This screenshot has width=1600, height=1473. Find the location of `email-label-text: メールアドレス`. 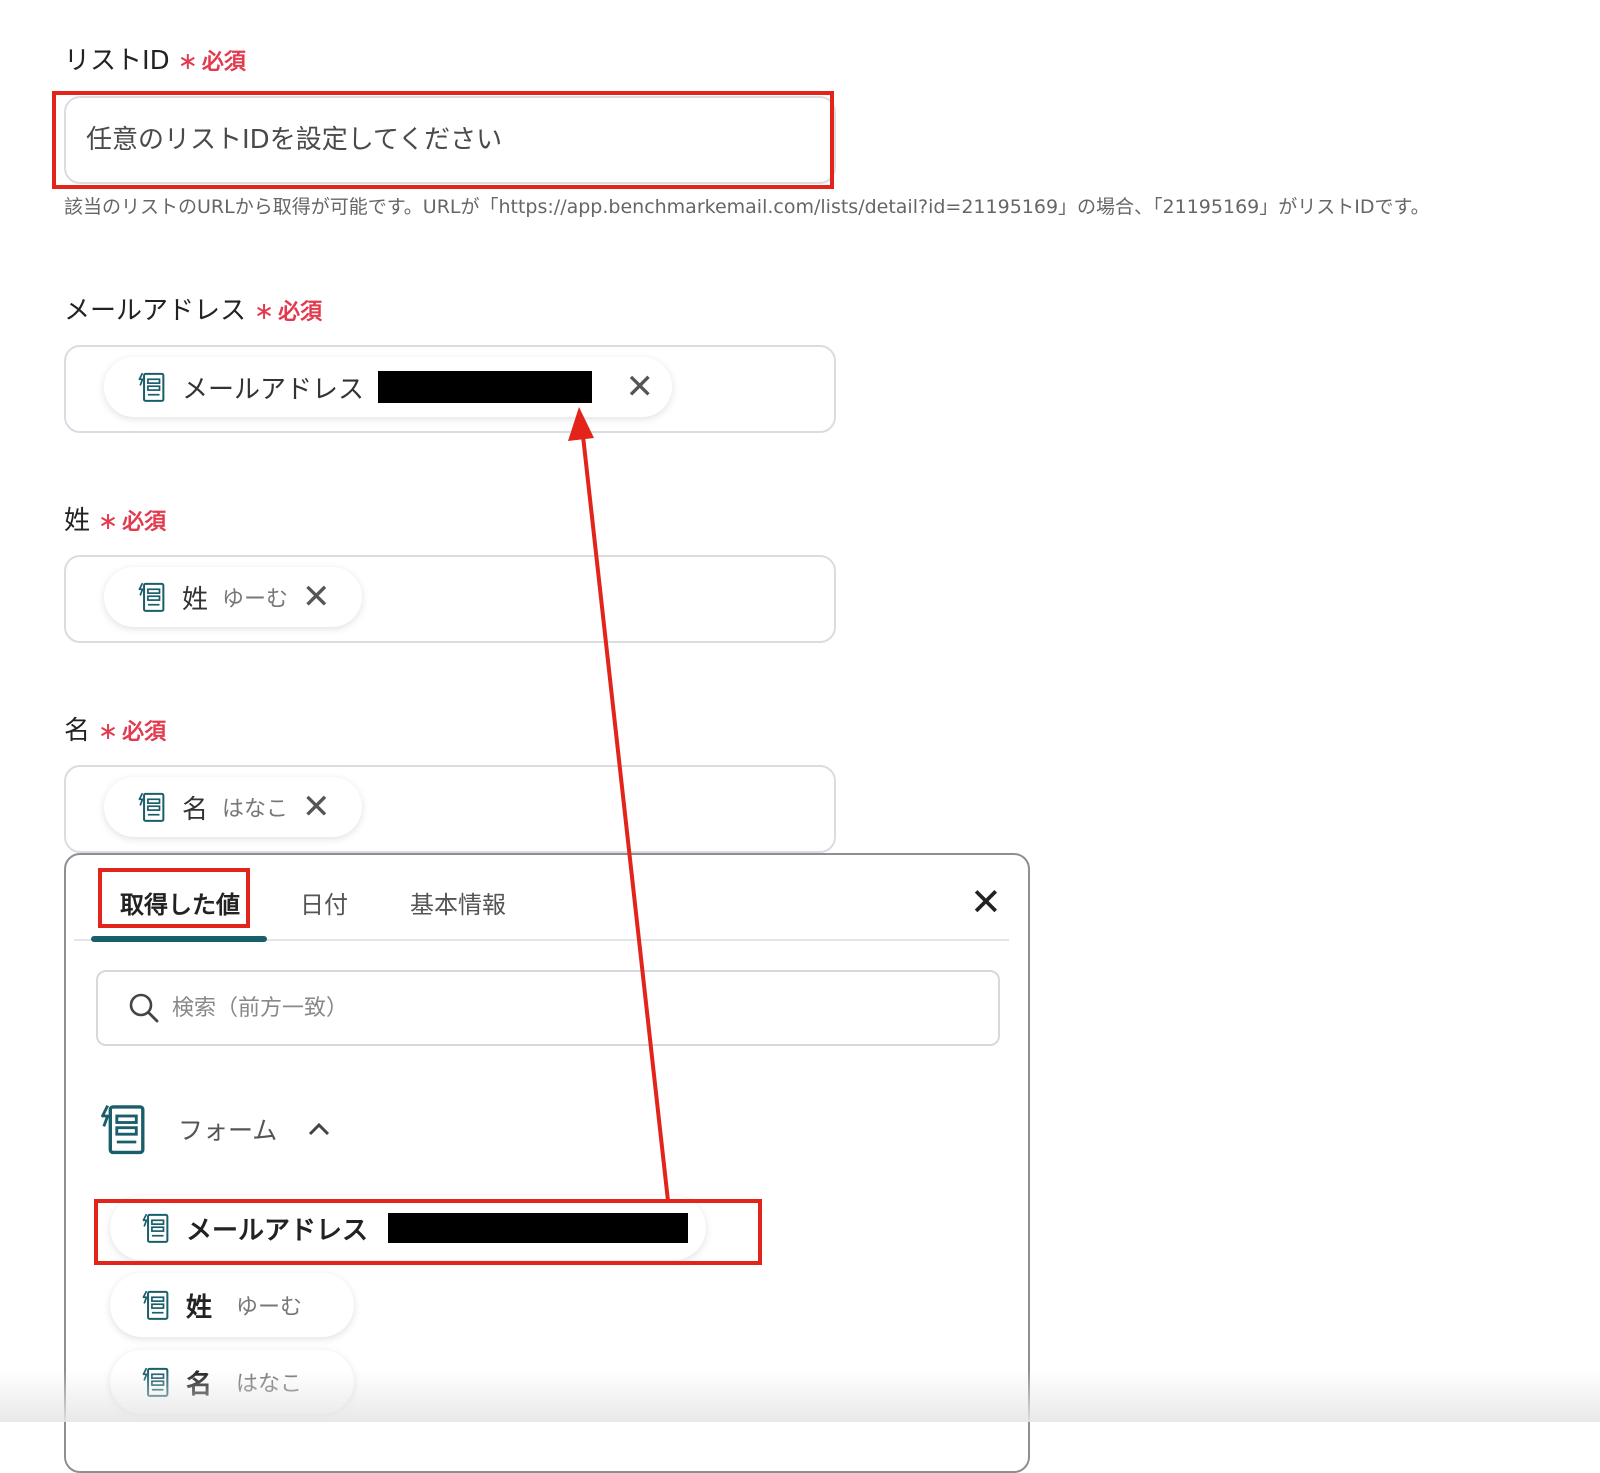

email-label-text: メールアドレス is located at coordinates (155, 311).